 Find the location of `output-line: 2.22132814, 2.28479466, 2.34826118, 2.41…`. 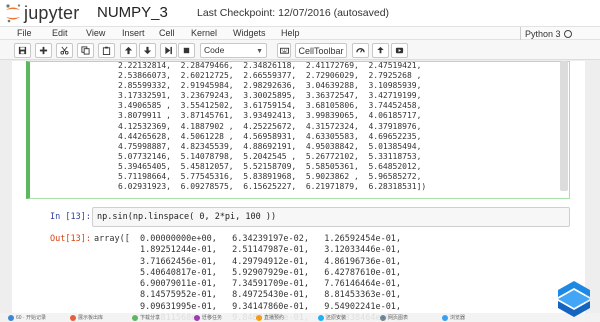

output-line: 2.22132814, 2.28479466, 2.34826118, 2.41… is located at coordinates (270, 65).